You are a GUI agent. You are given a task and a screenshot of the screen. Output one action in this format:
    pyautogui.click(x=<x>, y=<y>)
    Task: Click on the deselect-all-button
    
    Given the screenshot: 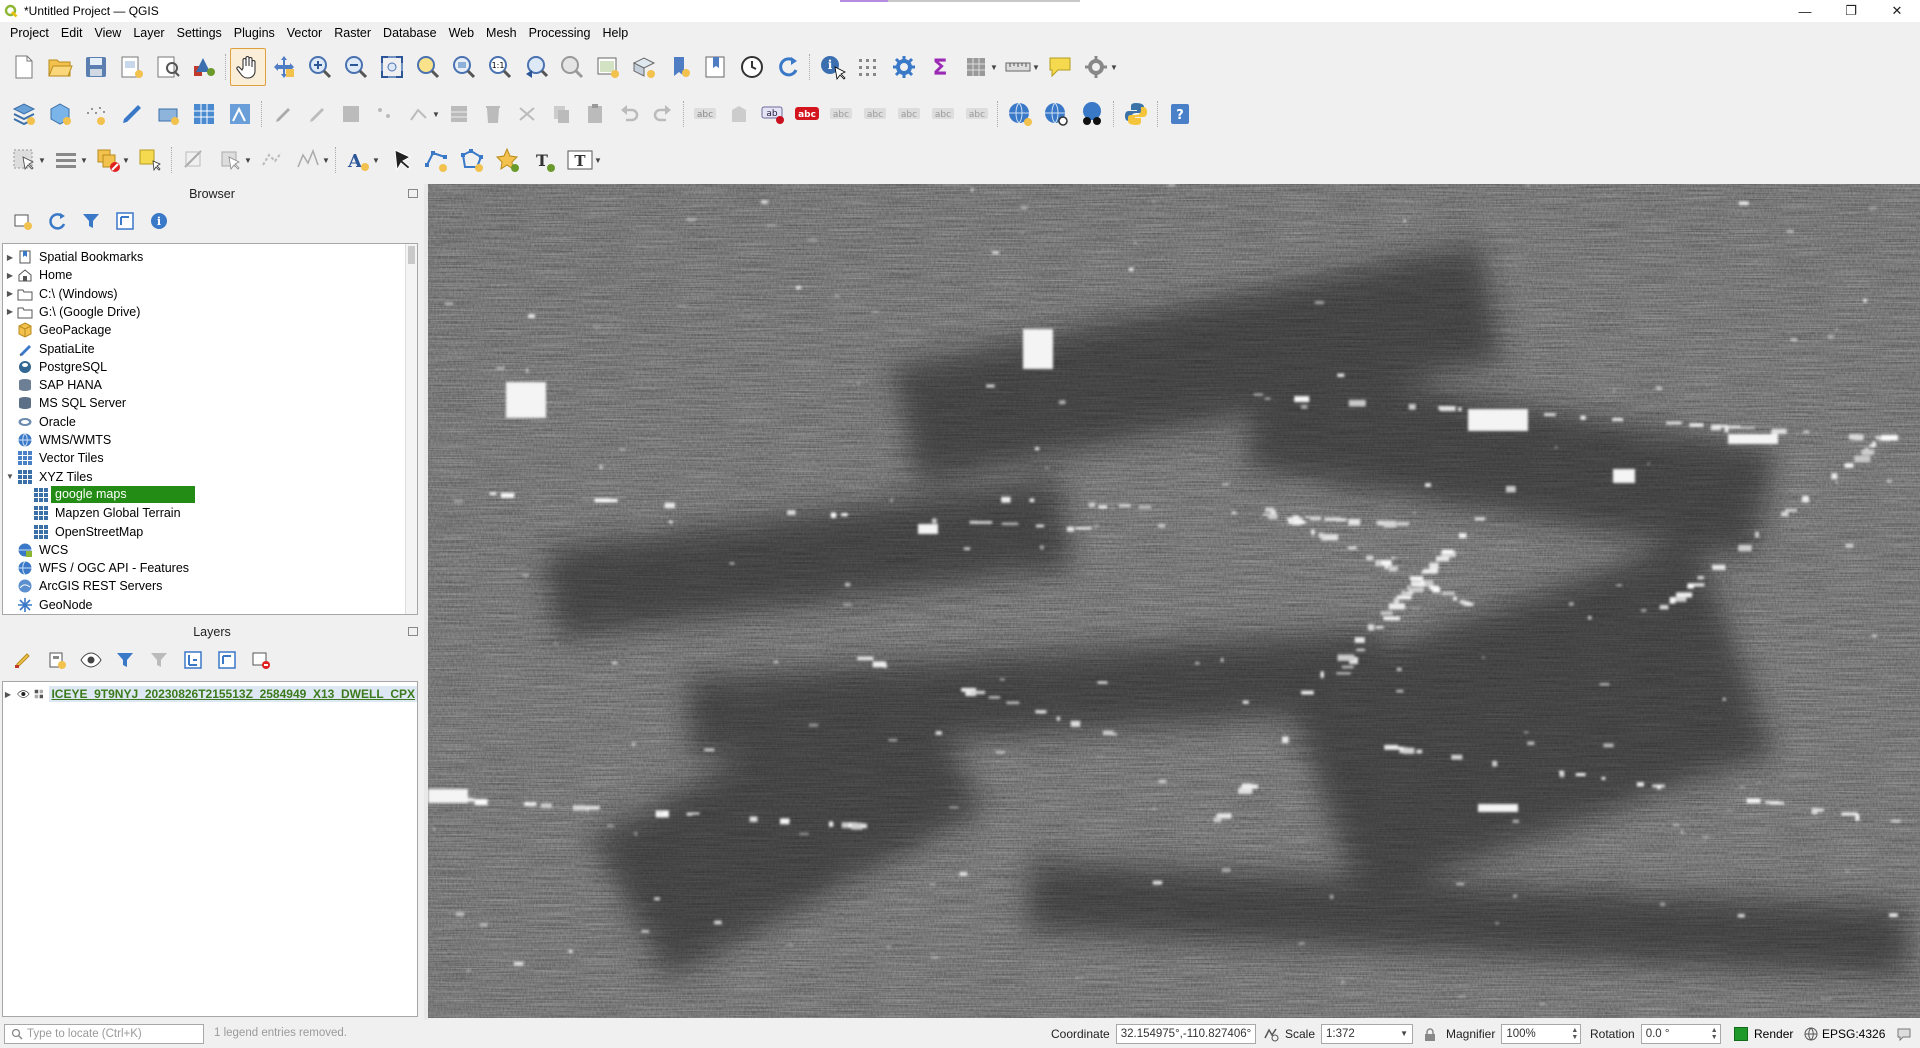 What is the action you would take?
    pyautogui.click(x=108, y=160)
    